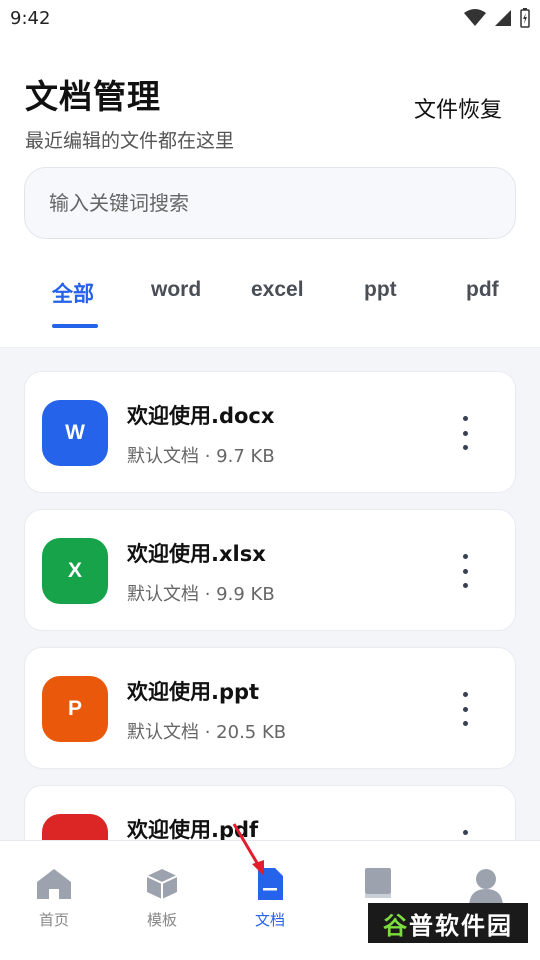 The image size is (540, 960). What do you see at coordinates (193, 692) in the screenshot?
I see `file-name: 欢迎使用.ppt` at bounding box center [193, 692].